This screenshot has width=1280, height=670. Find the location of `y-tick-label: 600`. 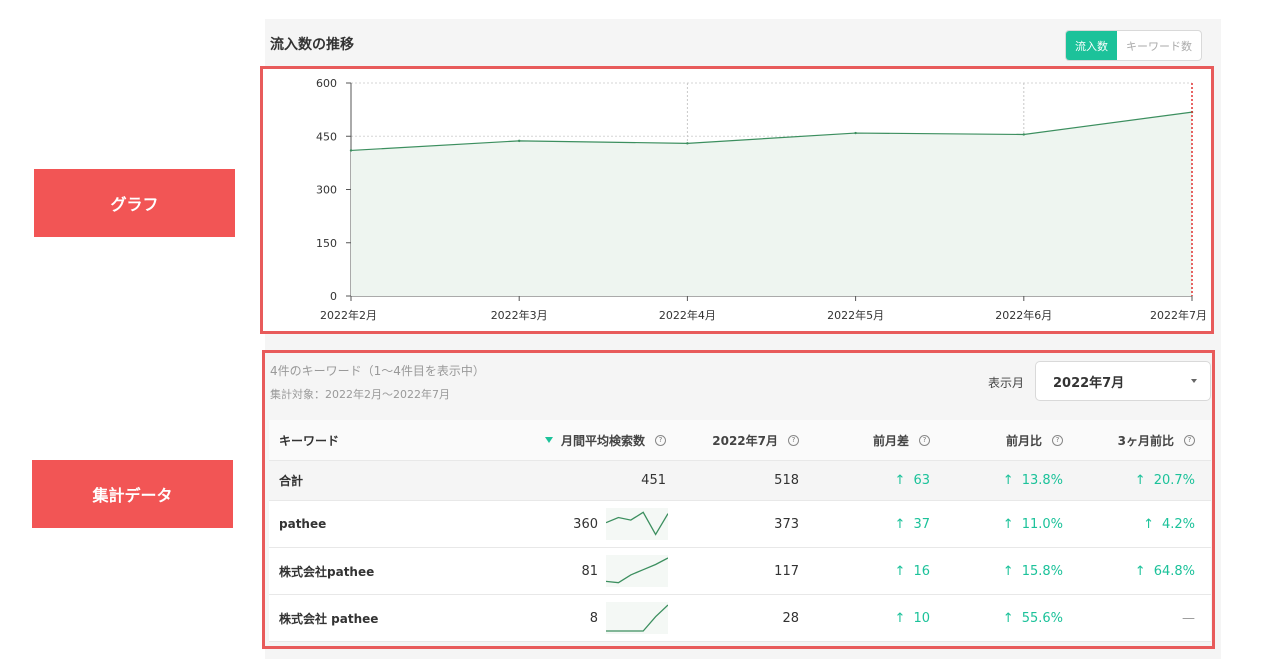

y-tick-label: 600 is located at coordinates (326, 83).